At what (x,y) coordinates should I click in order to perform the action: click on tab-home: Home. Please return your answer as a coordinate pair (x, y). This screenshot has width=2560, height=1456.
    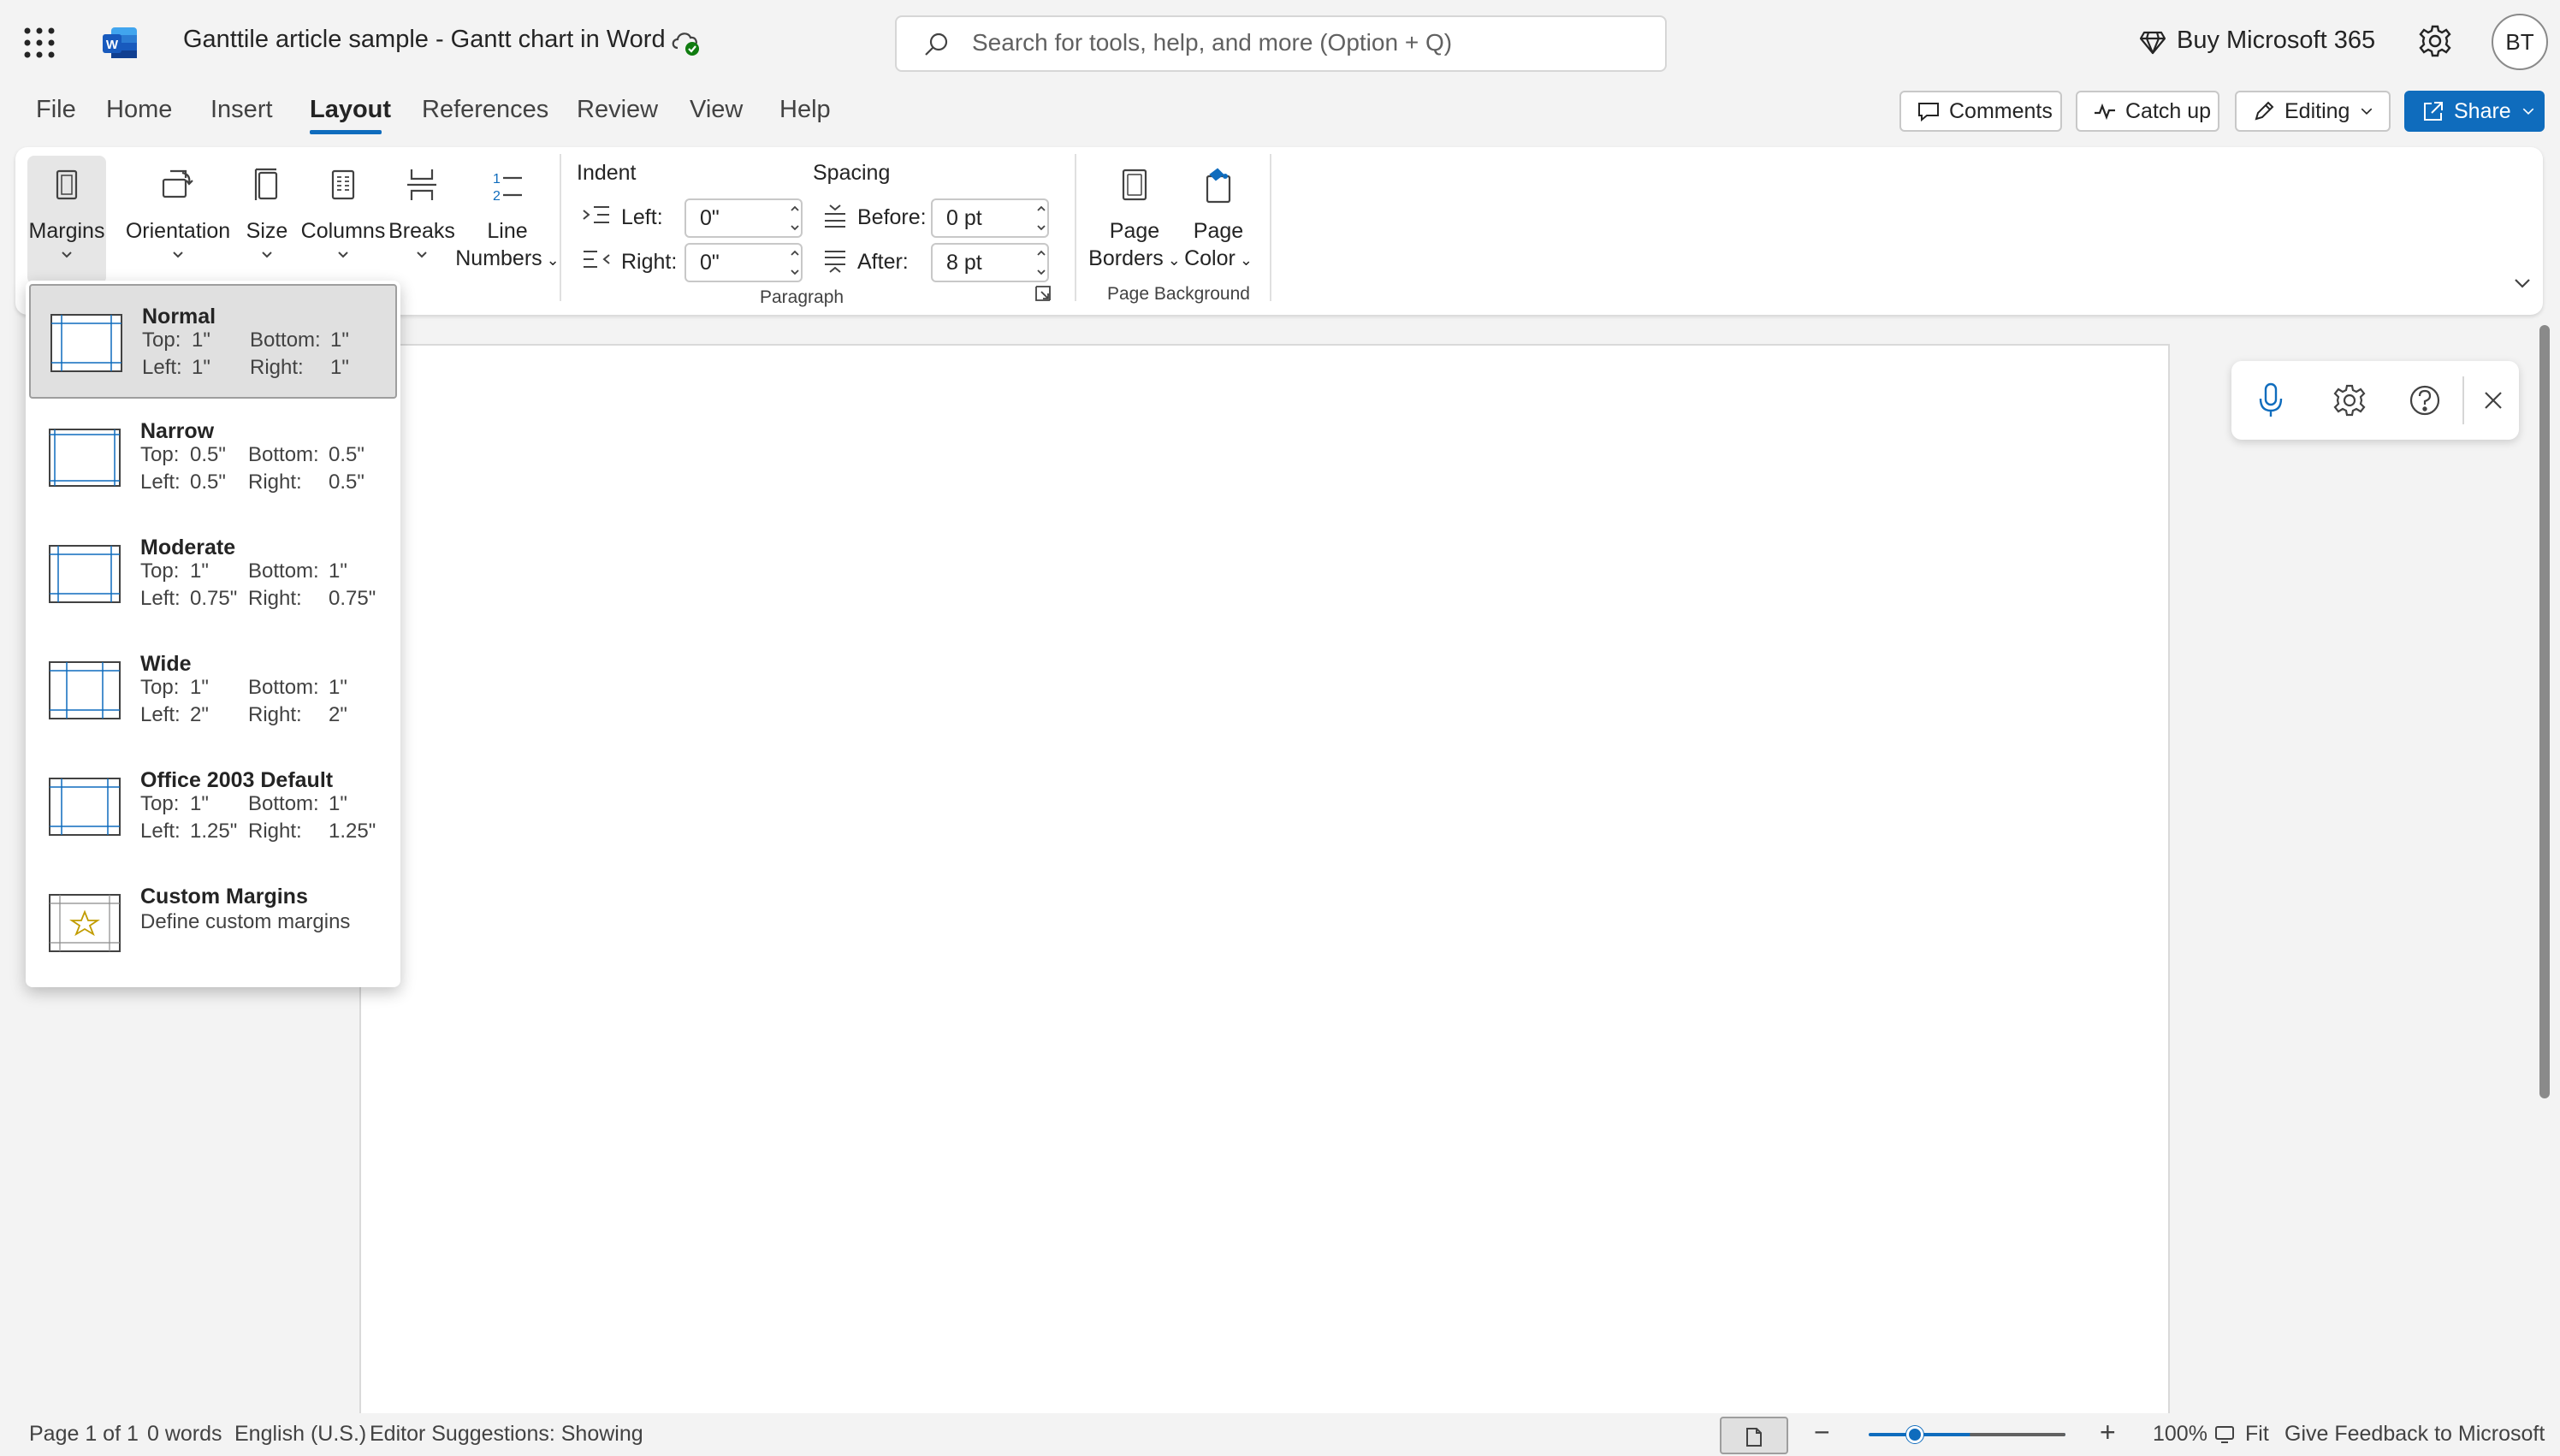
    Looking at the image, I should click on (139, 110).